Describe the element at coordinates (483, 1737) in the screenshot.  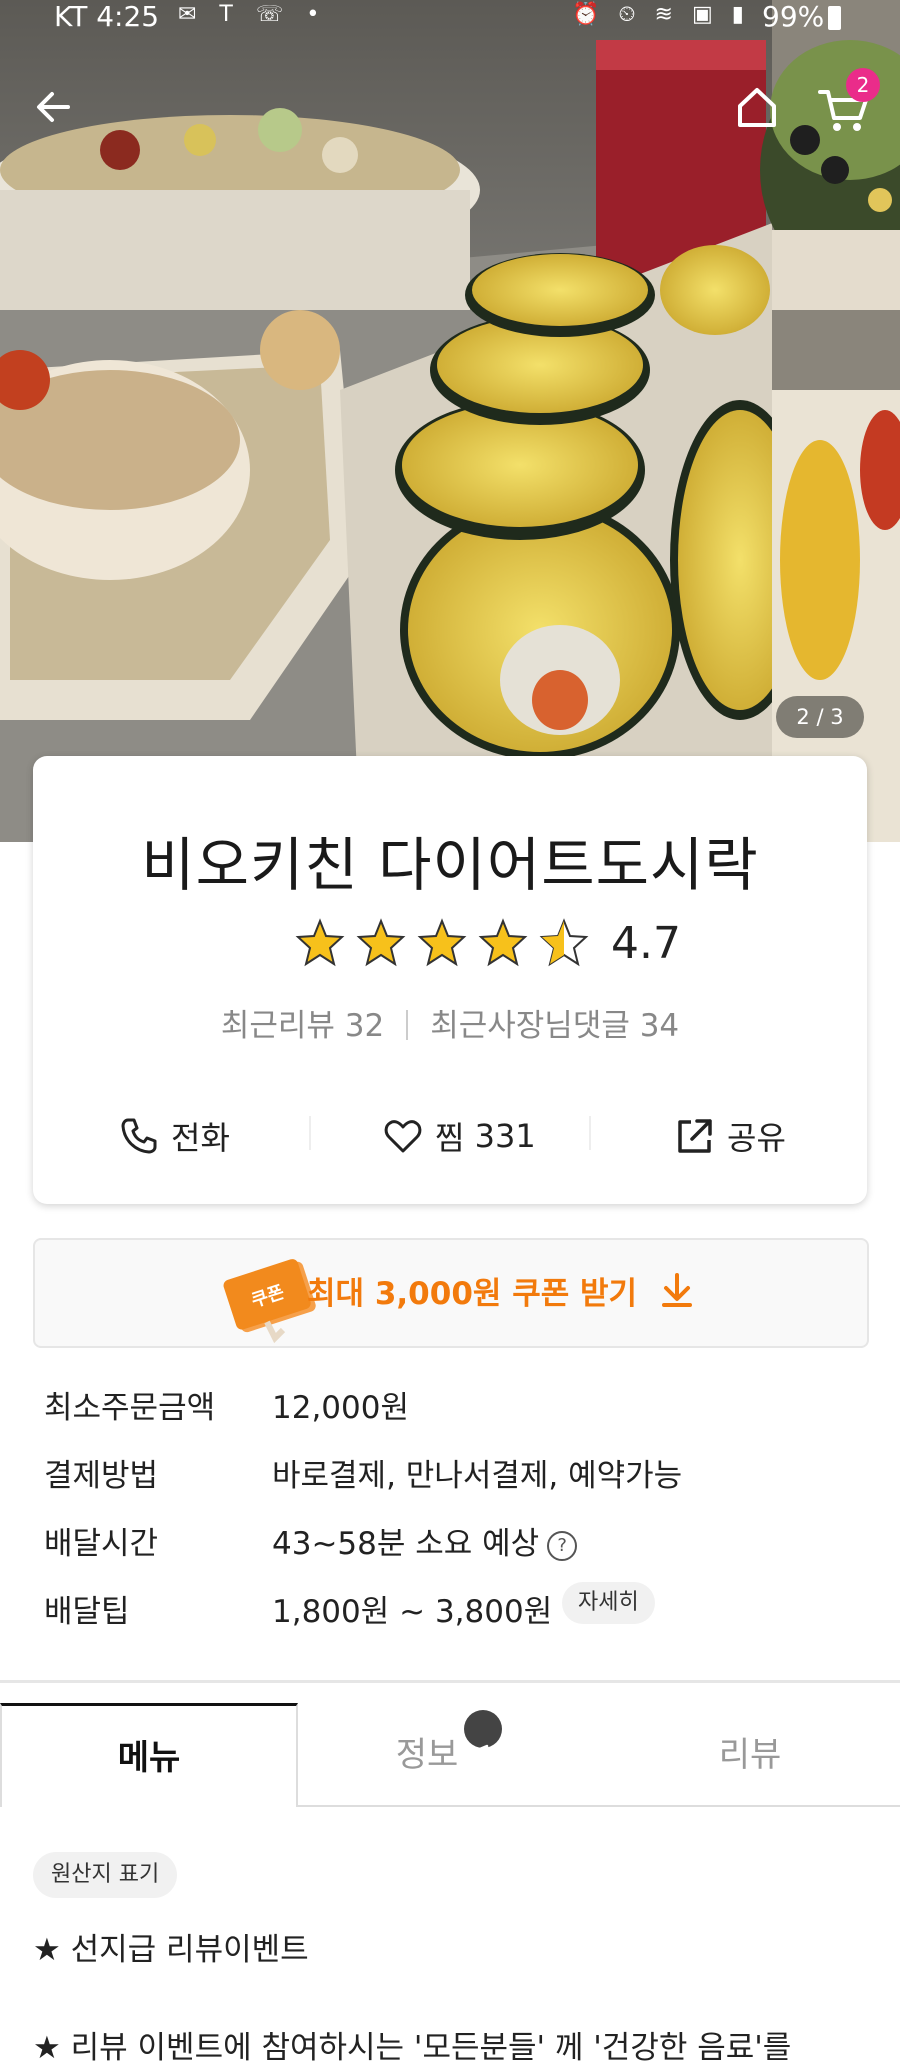
I see `megaphone-icon` at that location.